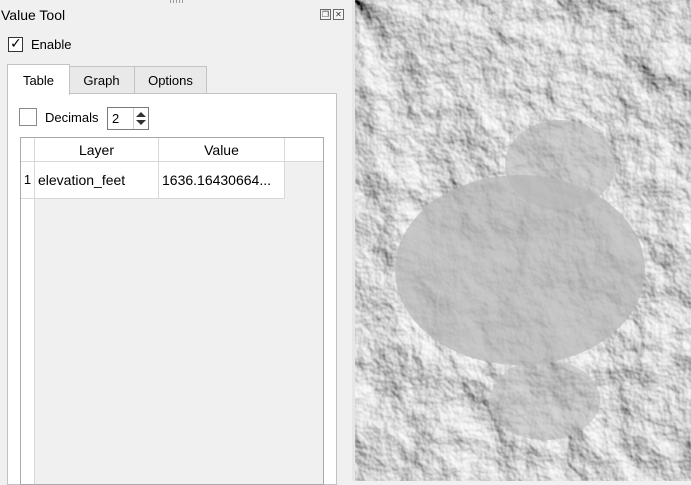  Describe the element at coordinates (38, 79) in the screenshot. I see `tab-table: Table` at that location.